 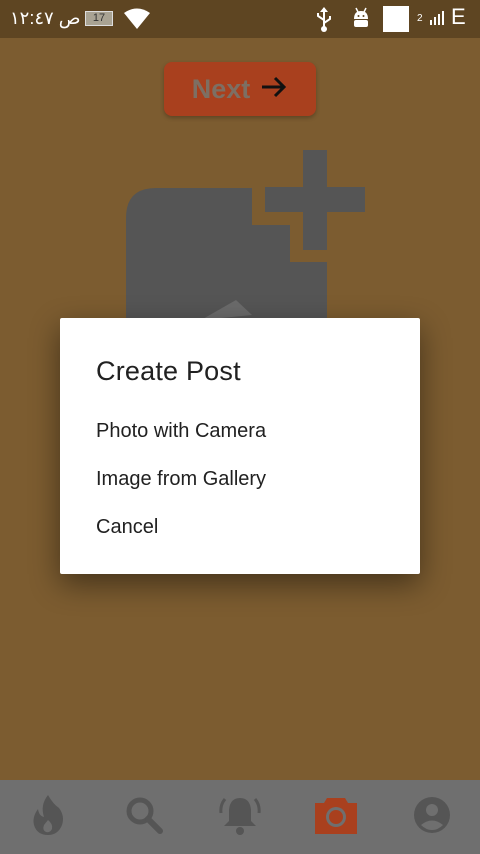 What do you see at coordinates (438, 19) in the screenshot?
I see `signal-icon` at bounding box center [438, 19].